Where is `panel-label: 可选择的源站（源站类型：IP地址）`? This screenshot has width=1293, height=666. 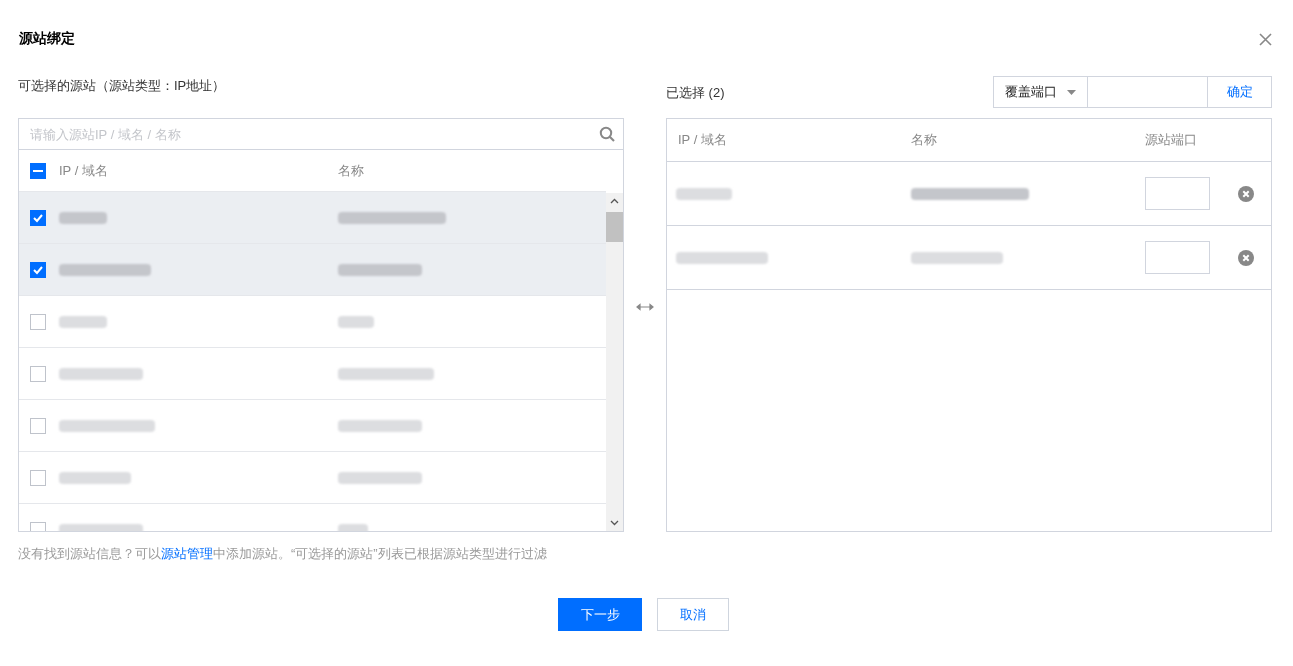
panel-label: 可选择的源站（源站类型：IP地址） is located at coordinates (122, 86).